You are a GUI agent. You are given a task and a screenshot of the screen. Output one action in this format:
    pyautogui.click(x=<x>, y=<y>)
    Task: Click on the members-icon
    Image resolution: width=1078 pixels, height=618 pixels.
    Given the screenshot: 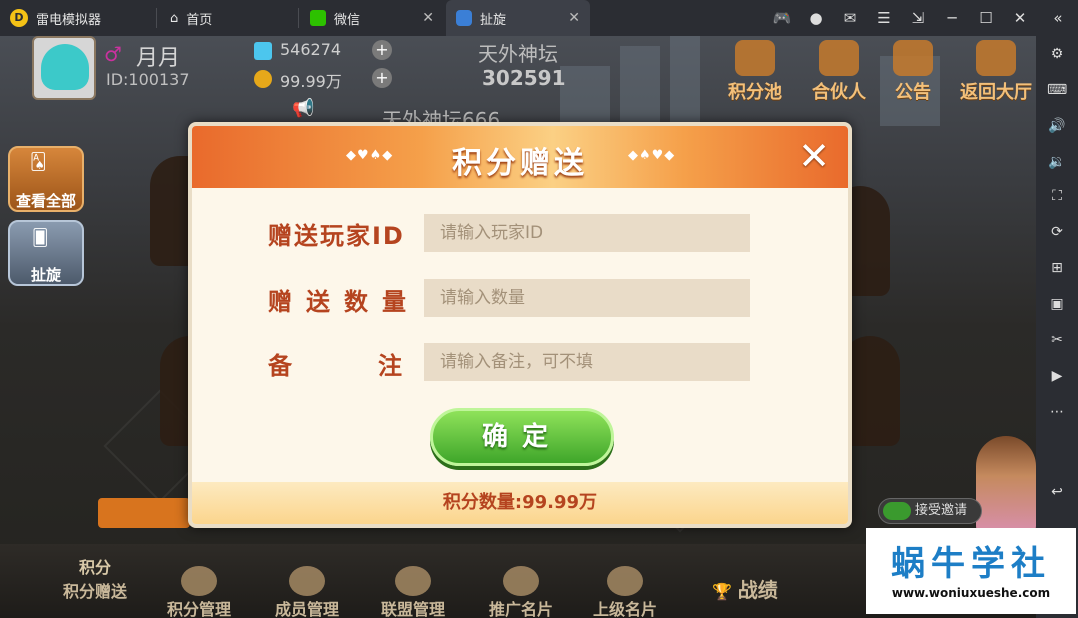 What is the action you would take?
    pyautogui.click(x=307, y=581)
    